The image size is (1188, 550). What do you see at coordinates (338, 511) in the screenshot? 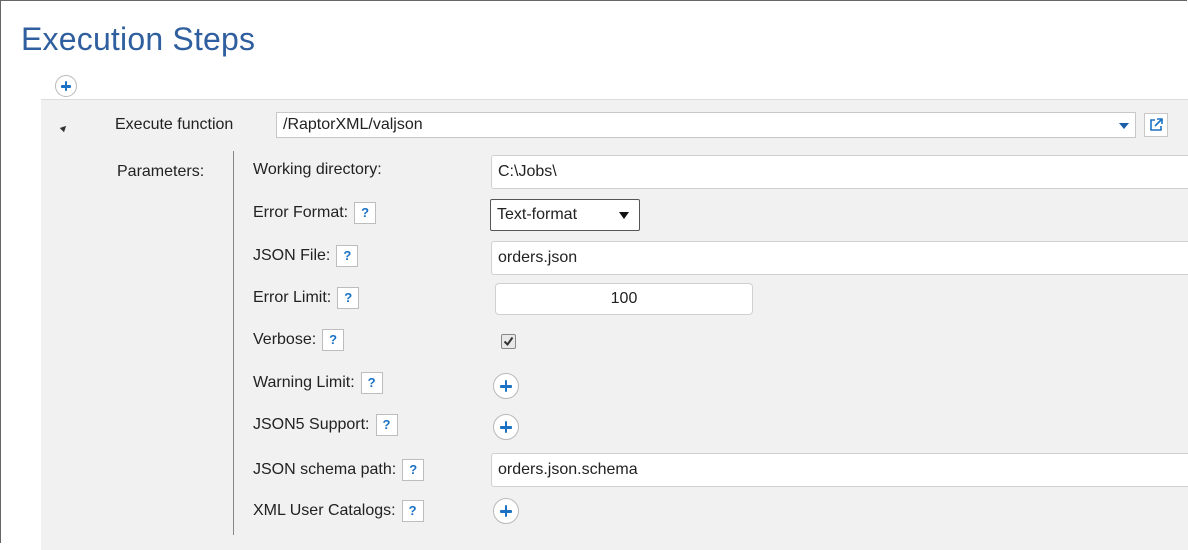
I see `xml-user-catalogs-label: XML User Catalogs: ?` at bounding box center [338, 511].